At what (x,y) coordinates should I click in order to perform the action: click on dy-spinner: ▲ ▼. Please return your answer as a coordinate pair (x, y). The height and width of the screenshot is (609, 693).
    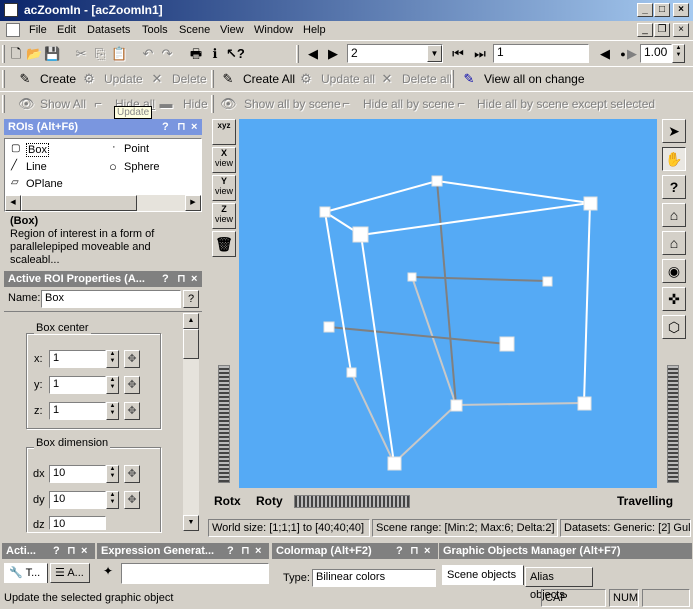
    Looking at the image, I should click on (112, 500).